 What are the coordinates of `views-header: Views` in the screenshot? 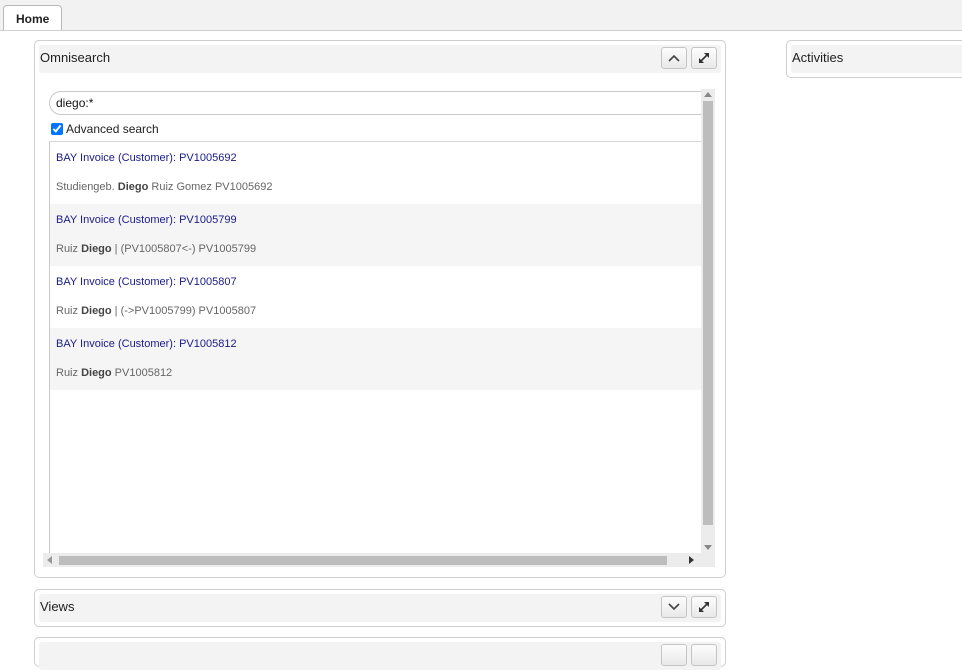 It's located at (380, 608).